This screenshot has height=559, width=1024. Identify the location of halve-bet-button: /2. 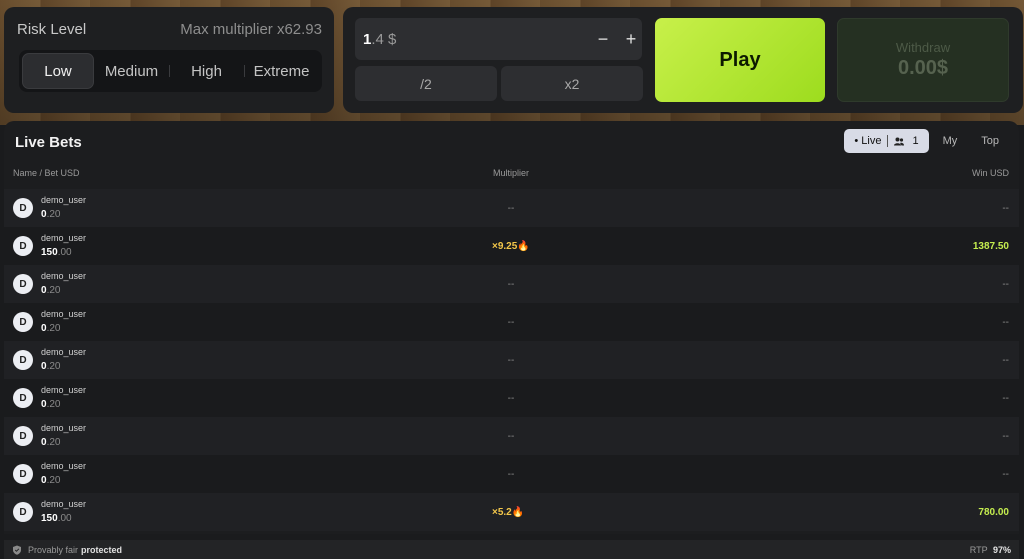
(426, 83).